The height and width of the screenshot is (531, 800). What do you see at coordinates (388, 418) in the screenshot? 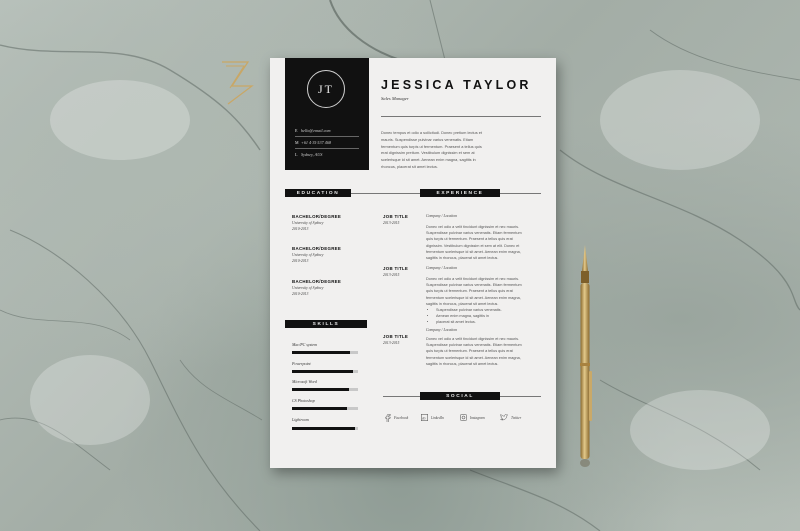
I see `facebook-icon` at bounding box center [388, 418].